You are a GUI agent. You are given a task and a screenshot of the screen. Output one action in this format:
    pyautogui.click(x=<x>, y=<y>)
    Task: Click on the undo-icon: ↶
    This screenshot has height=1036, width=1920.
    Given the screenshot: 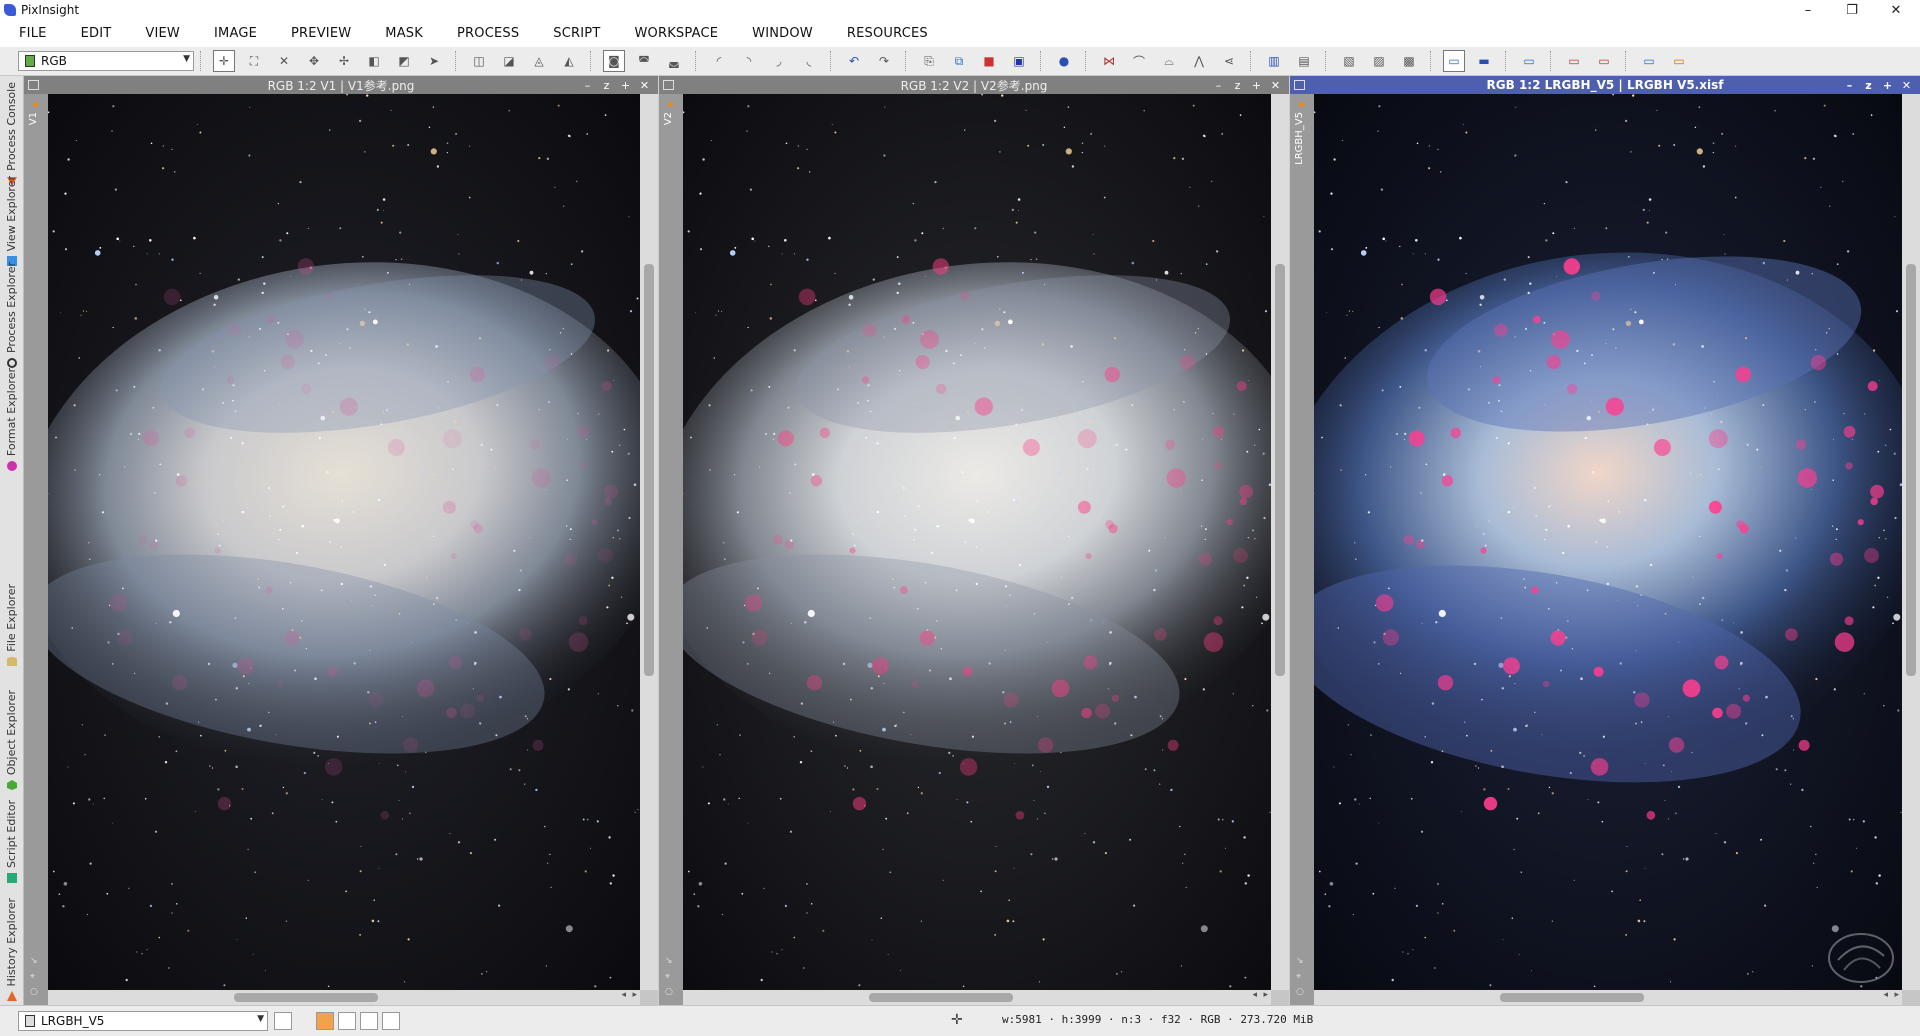 What is the action you would take?
    pyautogui.click(x=854, y=61)
    